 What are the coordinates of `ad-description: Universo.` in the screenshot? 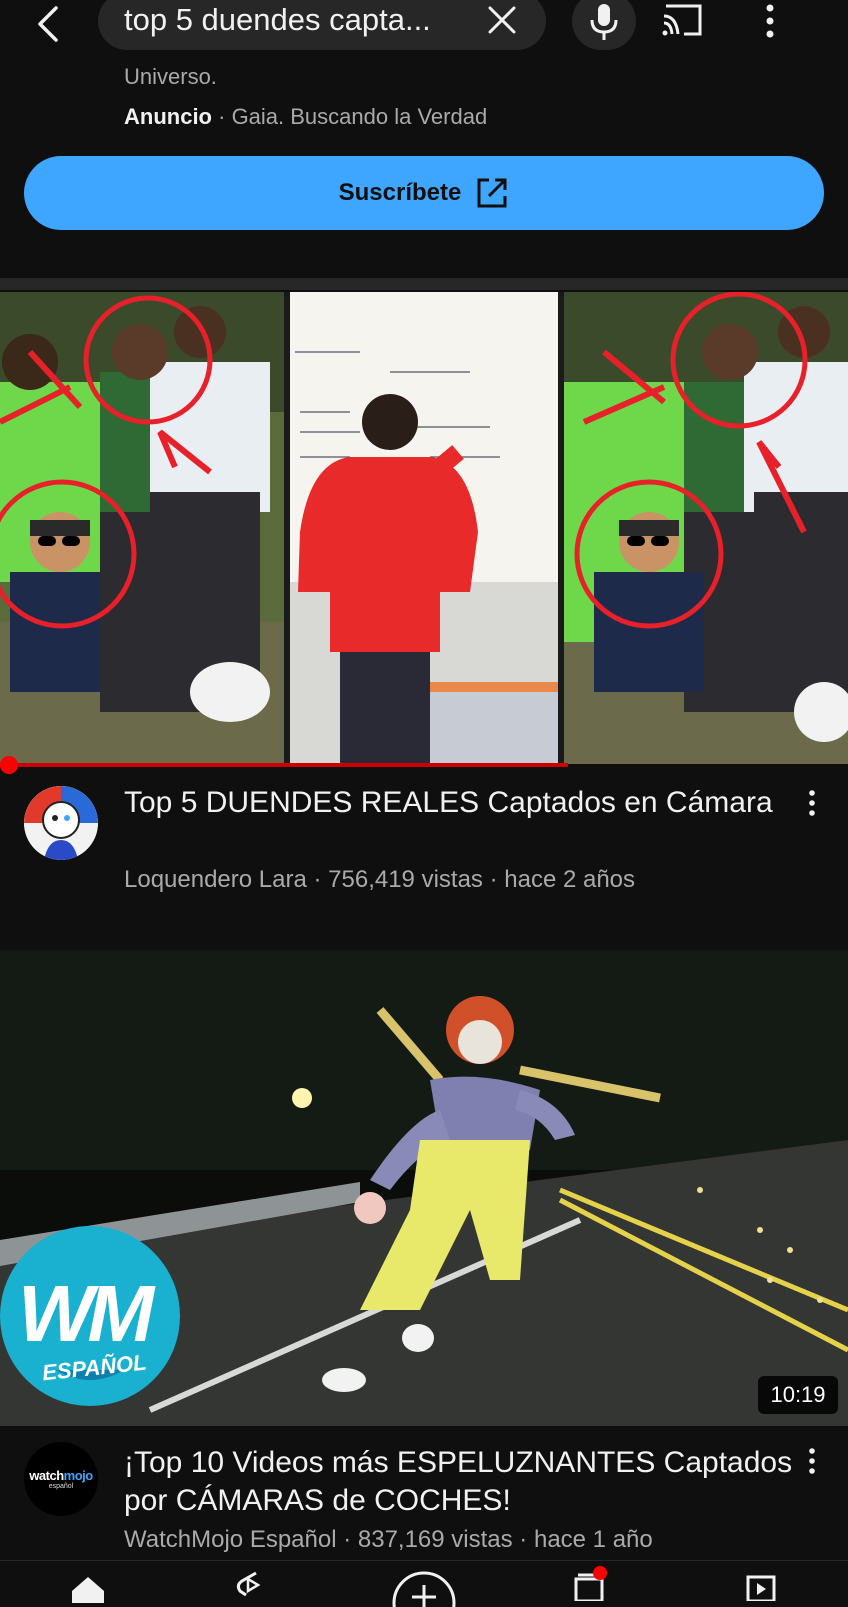 It's located at (170, 76).